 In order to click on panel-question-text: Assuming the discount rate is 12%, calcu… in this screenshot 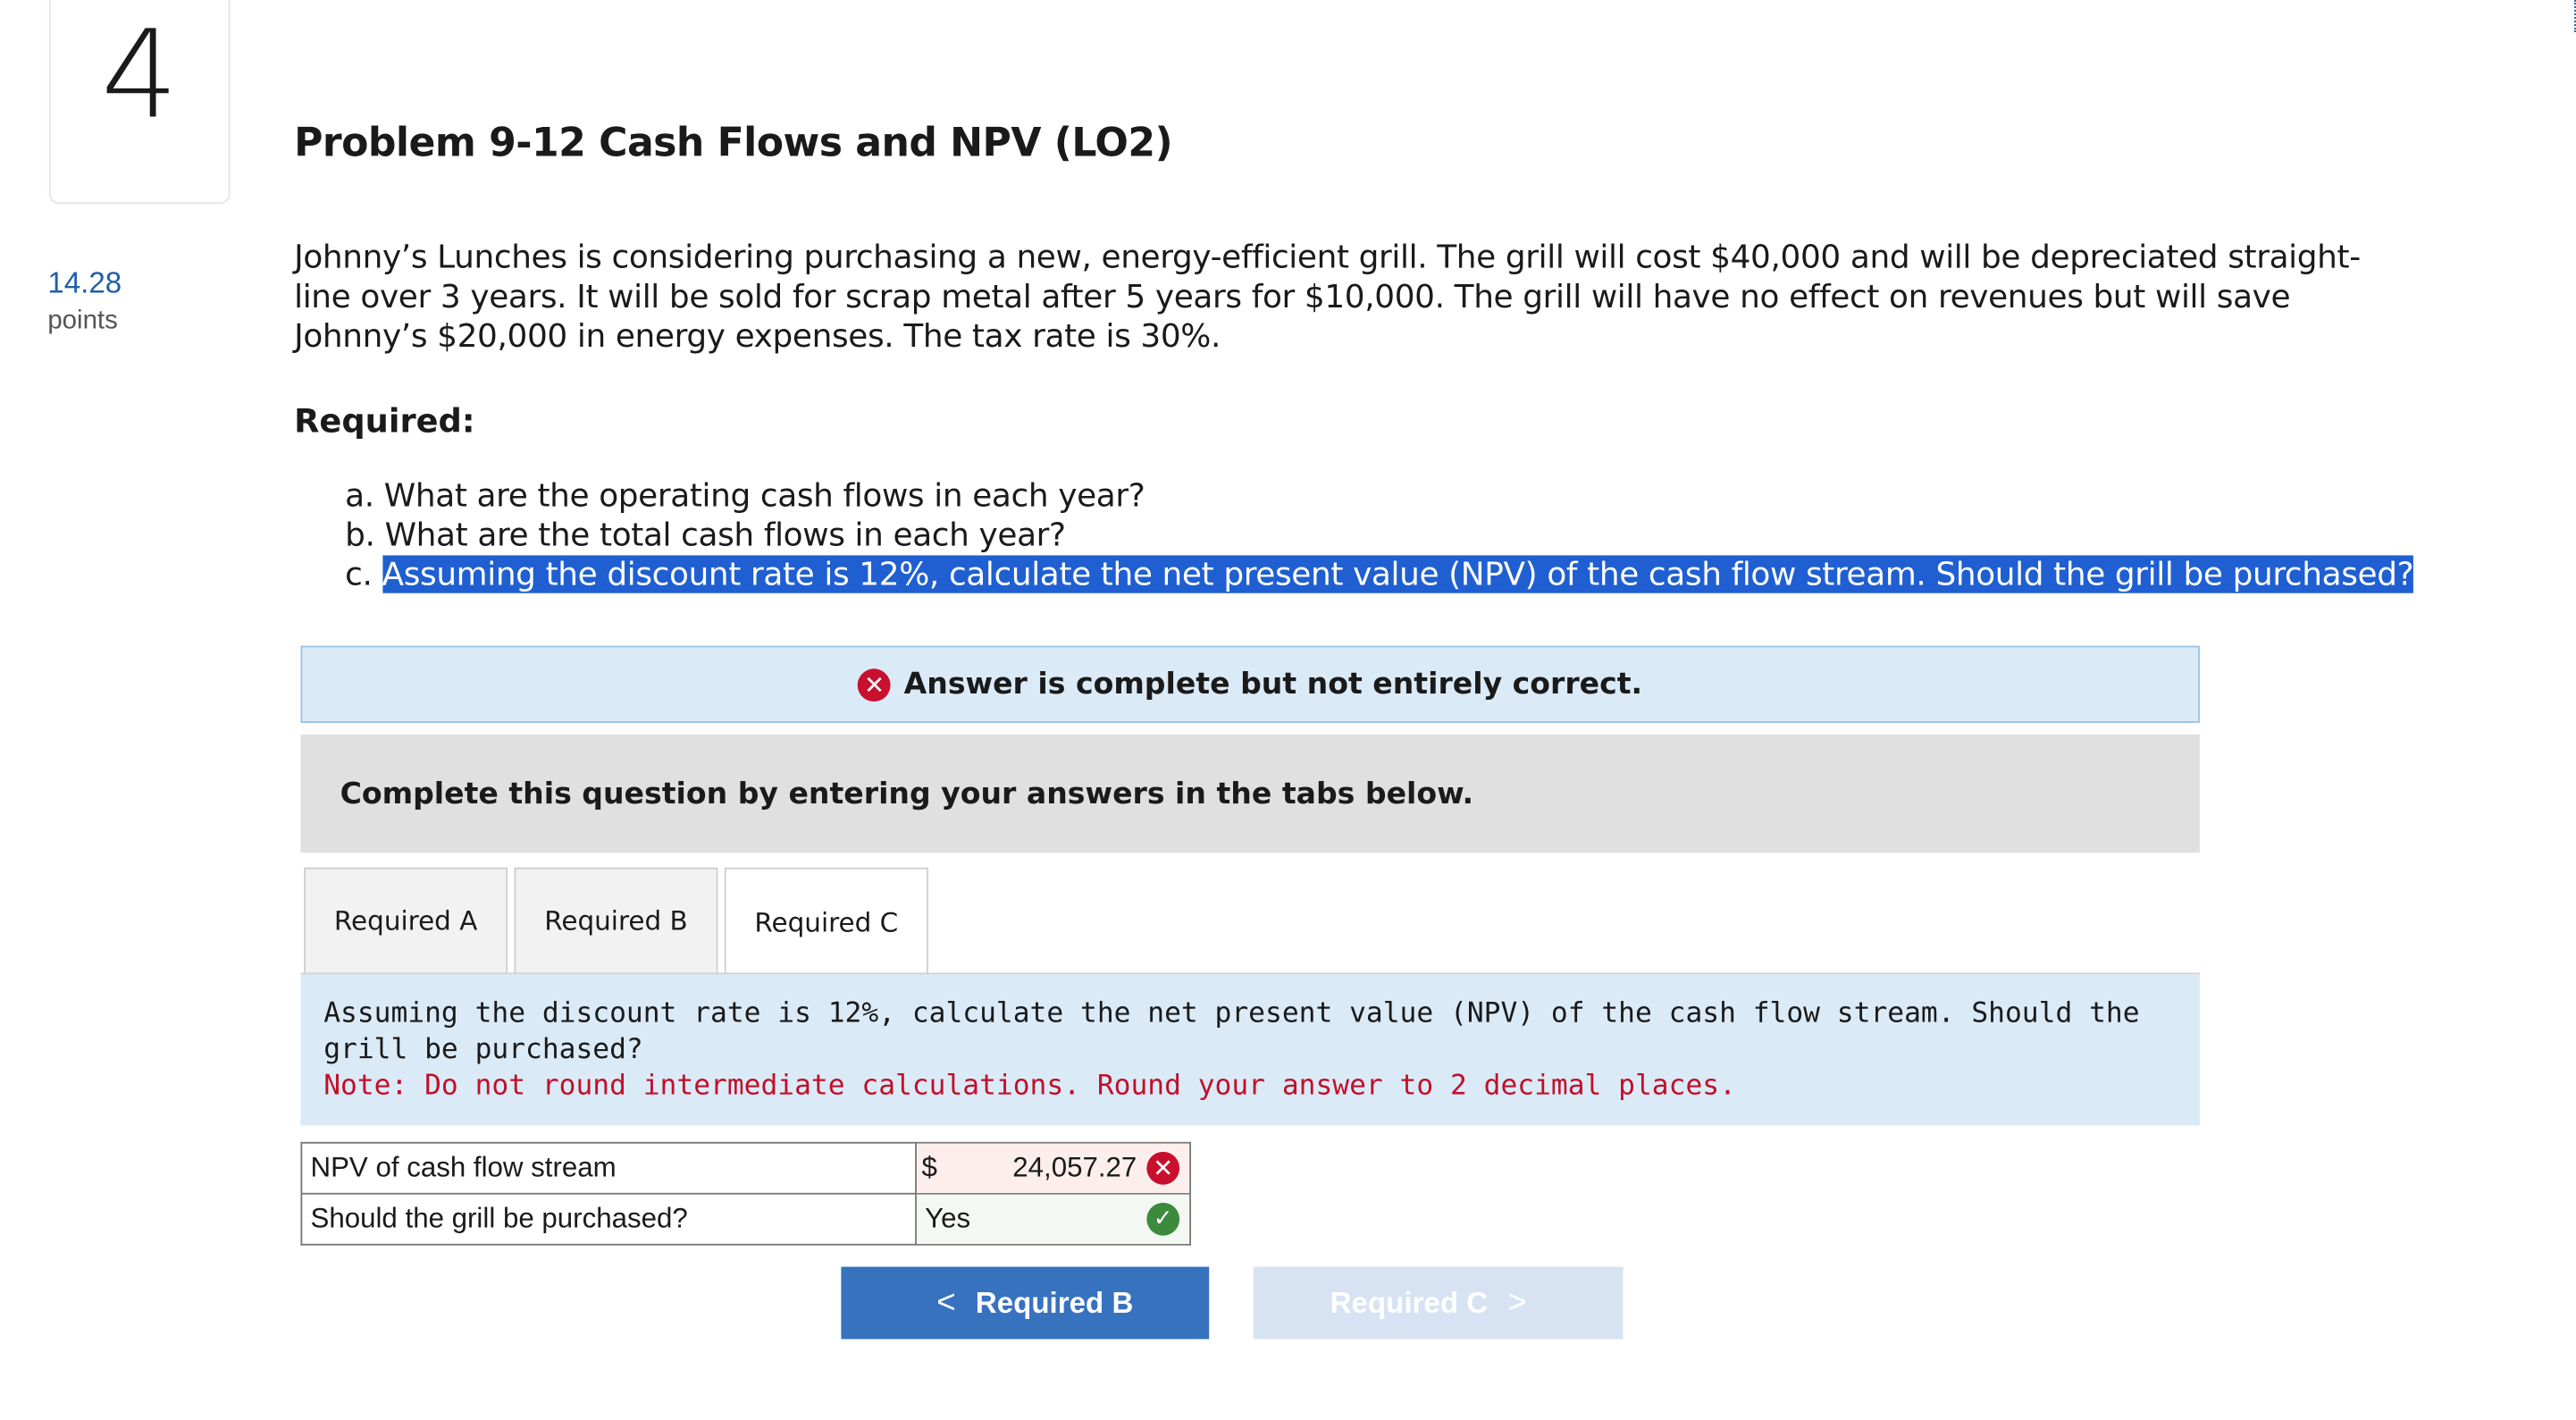, I will do `click(1231, 1032)`.